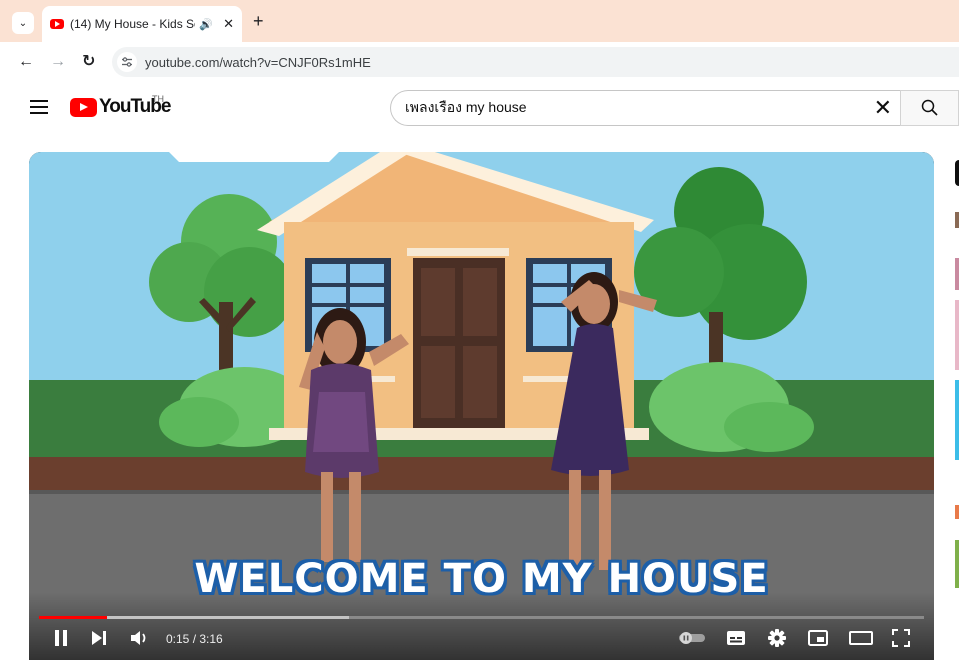  What do you see at coordinates (58, 62) in the screenshot?
I see `forward-arrow-icon: →` at bounding box center [58, 62].